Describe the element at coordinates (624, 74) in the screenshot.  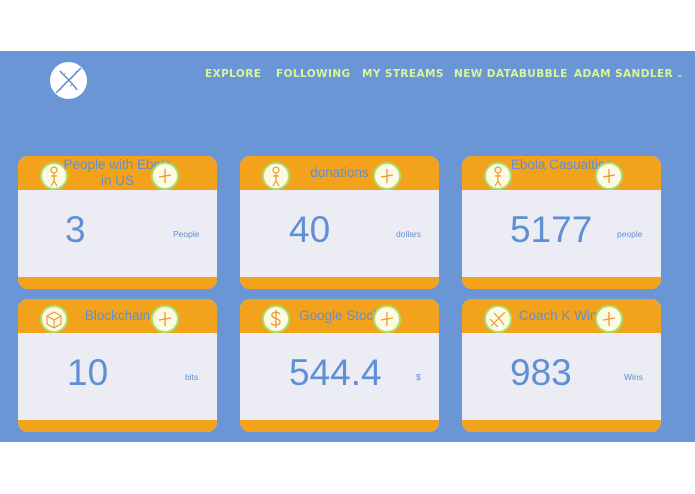
I see `user-name: ADAM SANDLER` at that location.